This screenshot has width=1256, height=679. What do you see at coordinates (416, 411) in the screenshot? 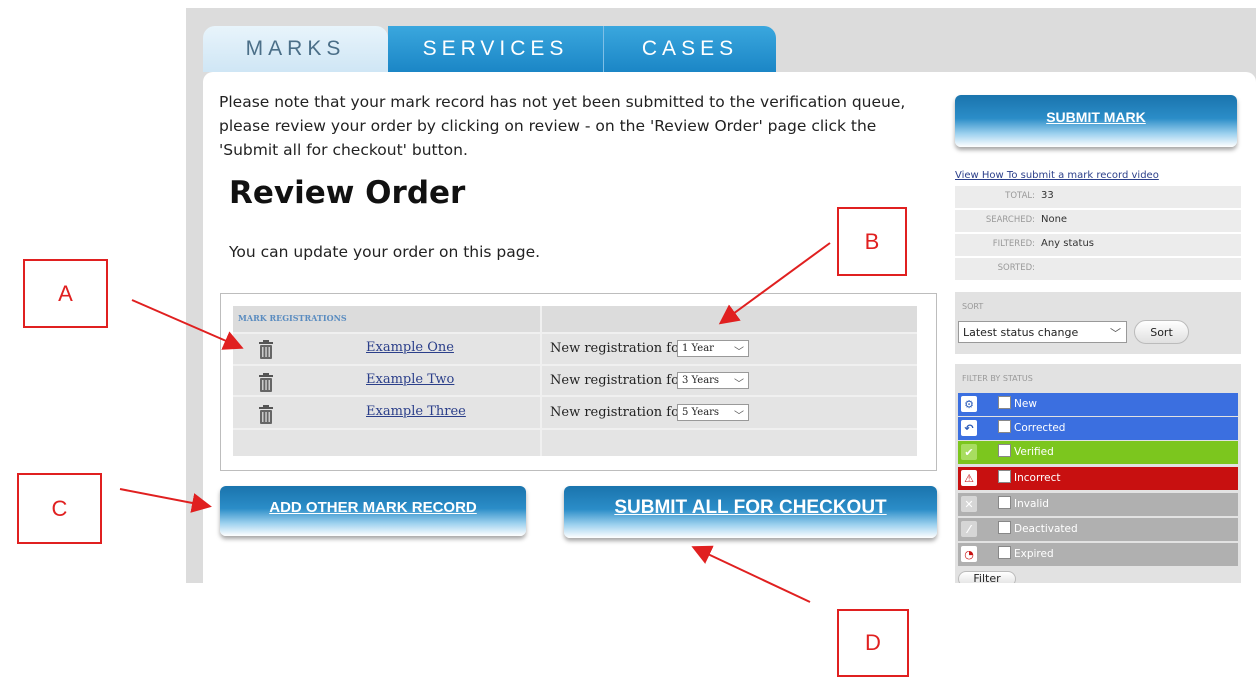
I see `mark-link: Example Three` at bounding box center [416, 411].